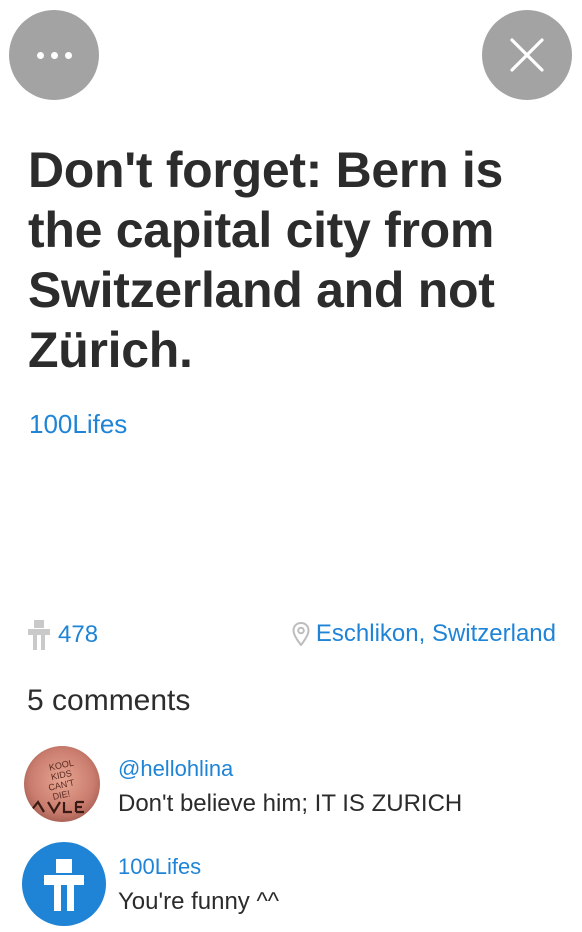  What do you see at coordinates (435, 633) in the screenshot?
I see `location-text: Eschlikon, Switzerland` at bounding box center [435, 633].